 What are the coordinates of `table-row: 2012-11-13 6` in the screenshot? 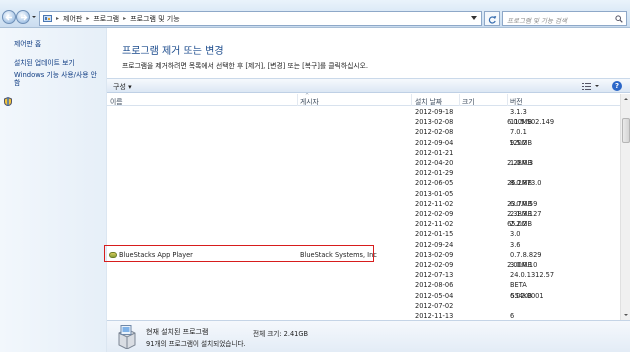 It's located at (363, 315).